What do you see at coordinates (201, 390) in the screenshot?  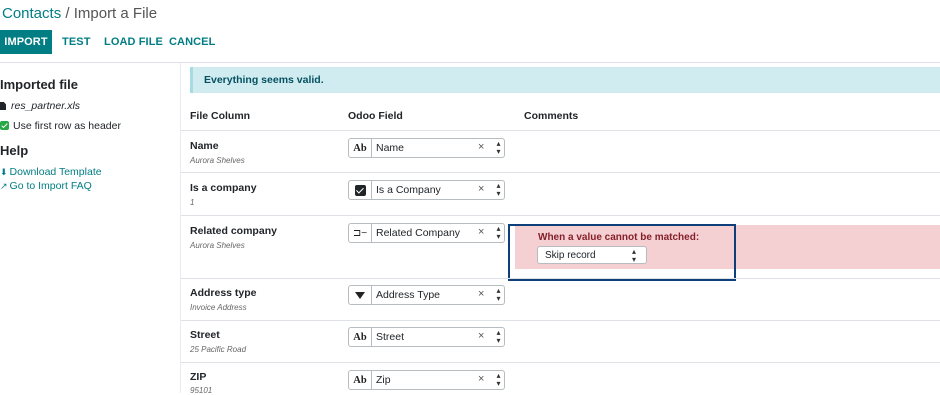 I see `file-column-sample: 95101` at bounding box center [201, 390].